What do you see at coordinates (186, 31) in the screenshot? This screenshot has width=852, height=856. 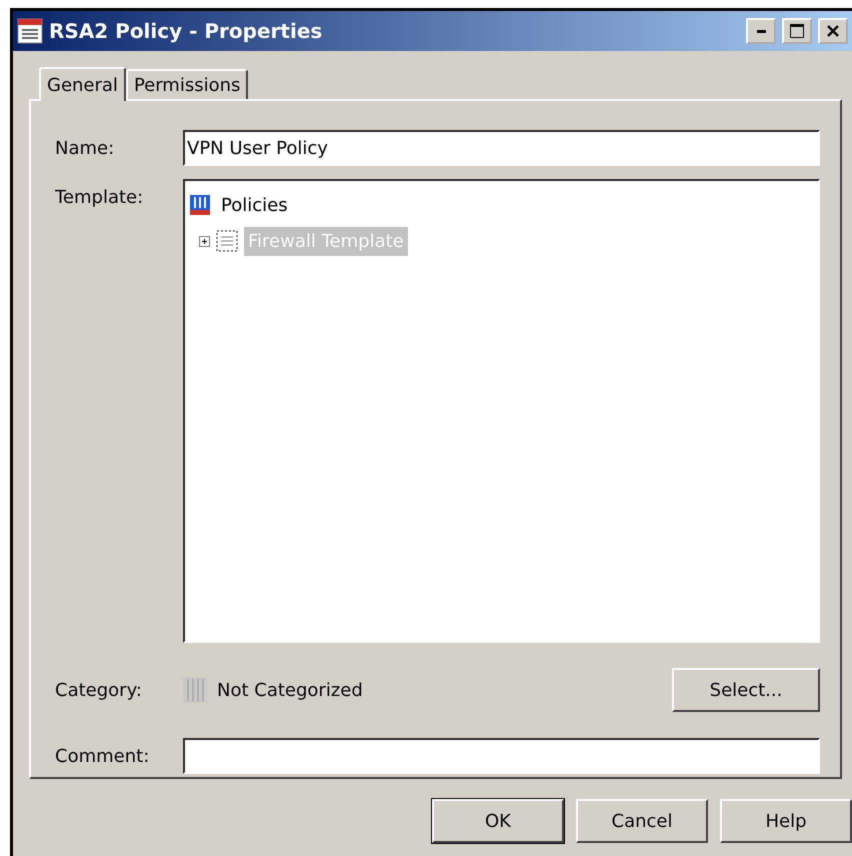 I see `window-title: RSA2 Policy - Properties` at bounding box center [186, 31].